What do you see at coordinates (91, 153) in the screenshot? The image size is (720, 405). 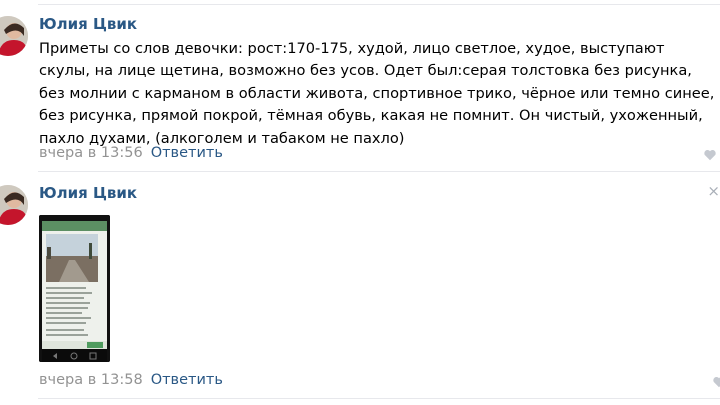 I see `comment-date: вчера в 13:56` at bounding box center [91, 153].